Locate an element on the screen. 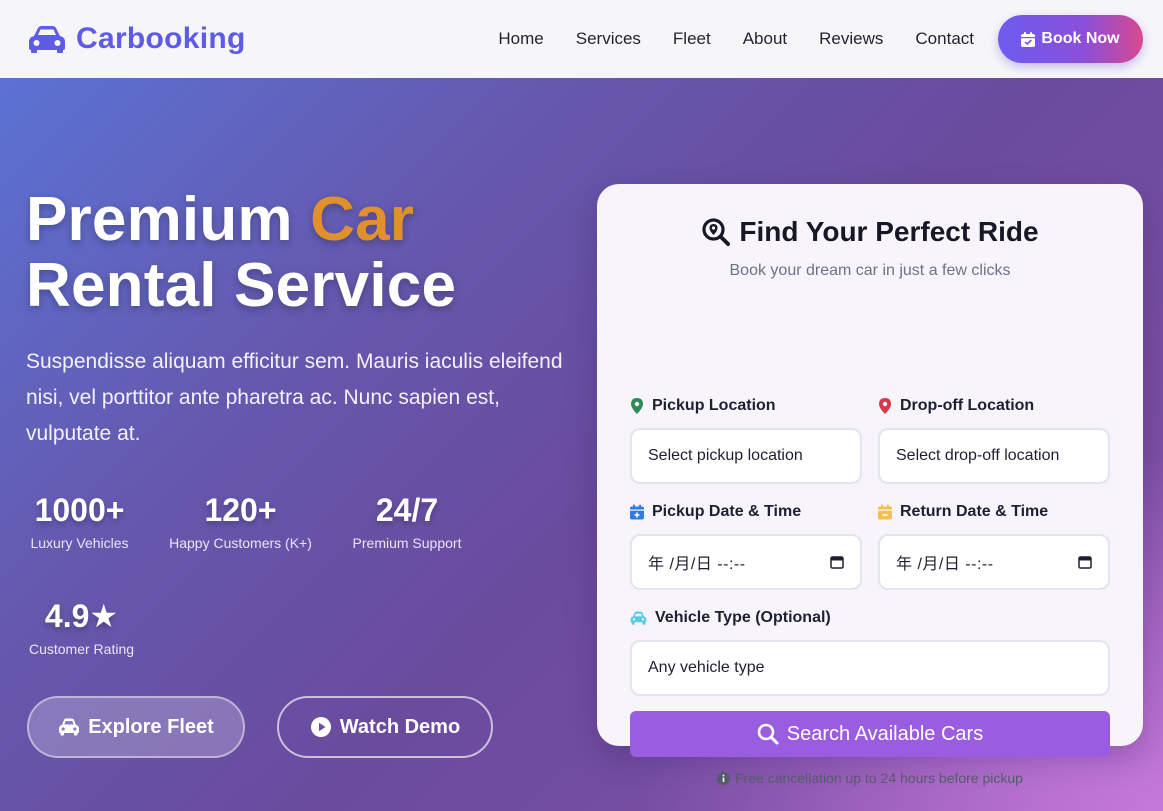 The width and height of the screenshot is (1163, 811). search-button-label: Search Available Cars is located at coordinates (885, 733).